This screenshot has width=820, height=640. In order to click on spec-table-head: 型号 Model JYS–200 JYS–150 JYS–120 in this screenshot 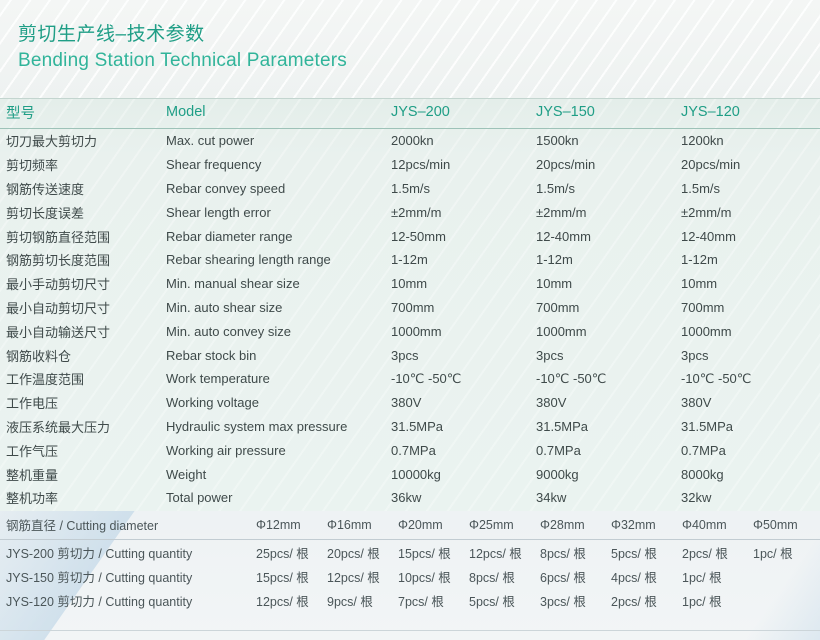, I will do `click(410, 113)`.